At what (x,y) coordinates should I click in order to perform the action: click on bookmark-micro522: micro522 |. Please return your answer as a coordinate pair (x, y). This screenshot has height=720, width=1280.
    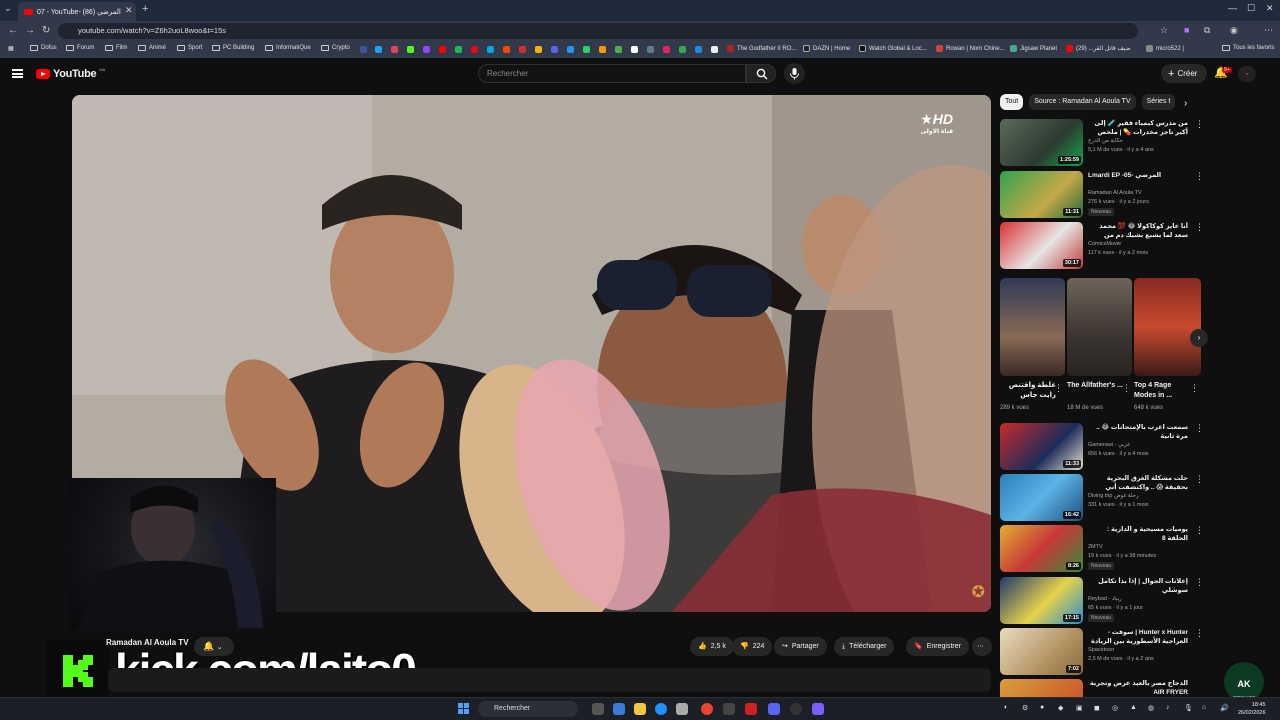
    Looking at the image, I should click on (1165, 48).